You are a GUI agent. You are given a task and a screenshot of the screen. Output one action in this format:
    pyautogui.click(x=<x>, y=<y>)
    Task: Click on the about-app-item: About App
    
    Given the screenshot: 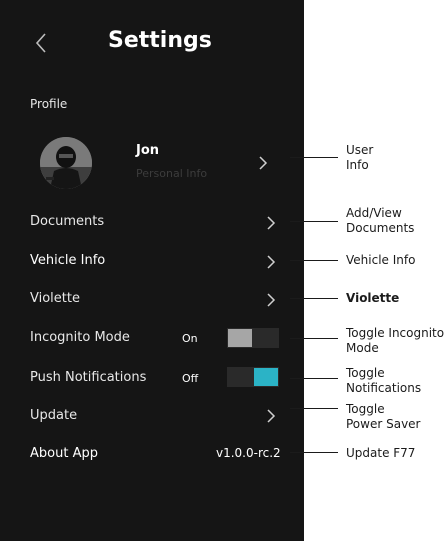 What is the action you would take?
    pyautogui.click(x=64, y=453)
    